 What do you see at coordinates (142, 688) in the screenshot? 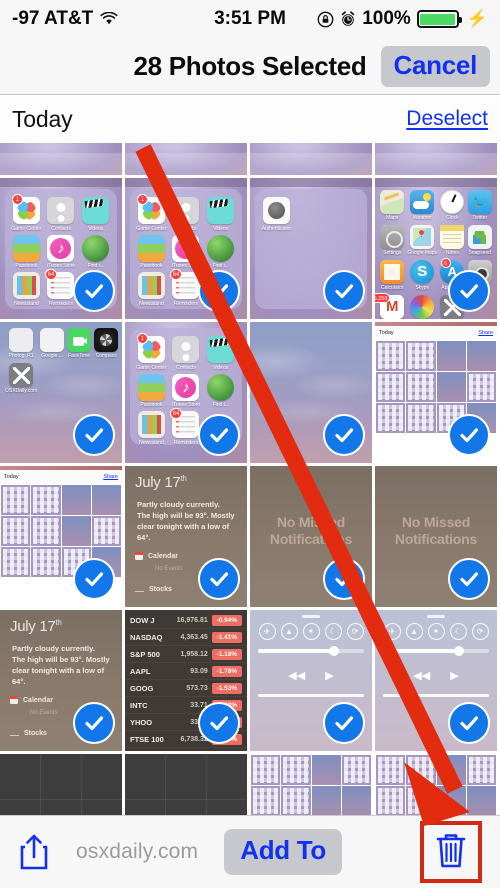
I see `stock-name: GOOG` at bounding box center [142, 688].